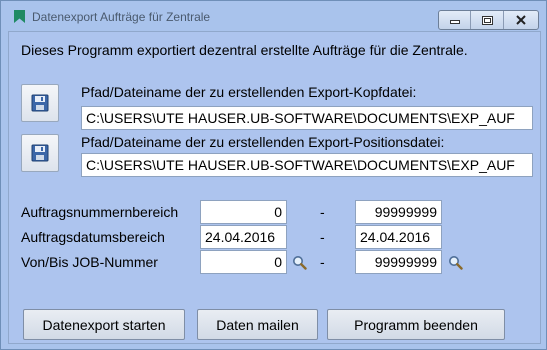 This screenshot has width=547, height=350. Describe the element at coordinates (89, 262) in the screenshot. I see `range-label: Von/Bis JOB-Nummer` at that location.